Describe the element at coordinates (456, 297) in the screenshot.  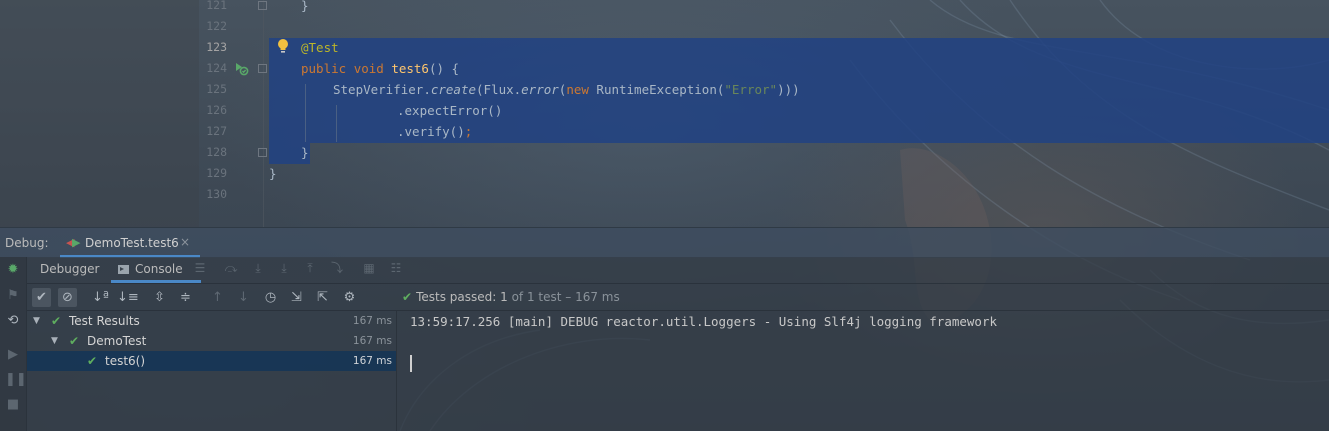
I see `status-prefix: Tests passed:` at that location.